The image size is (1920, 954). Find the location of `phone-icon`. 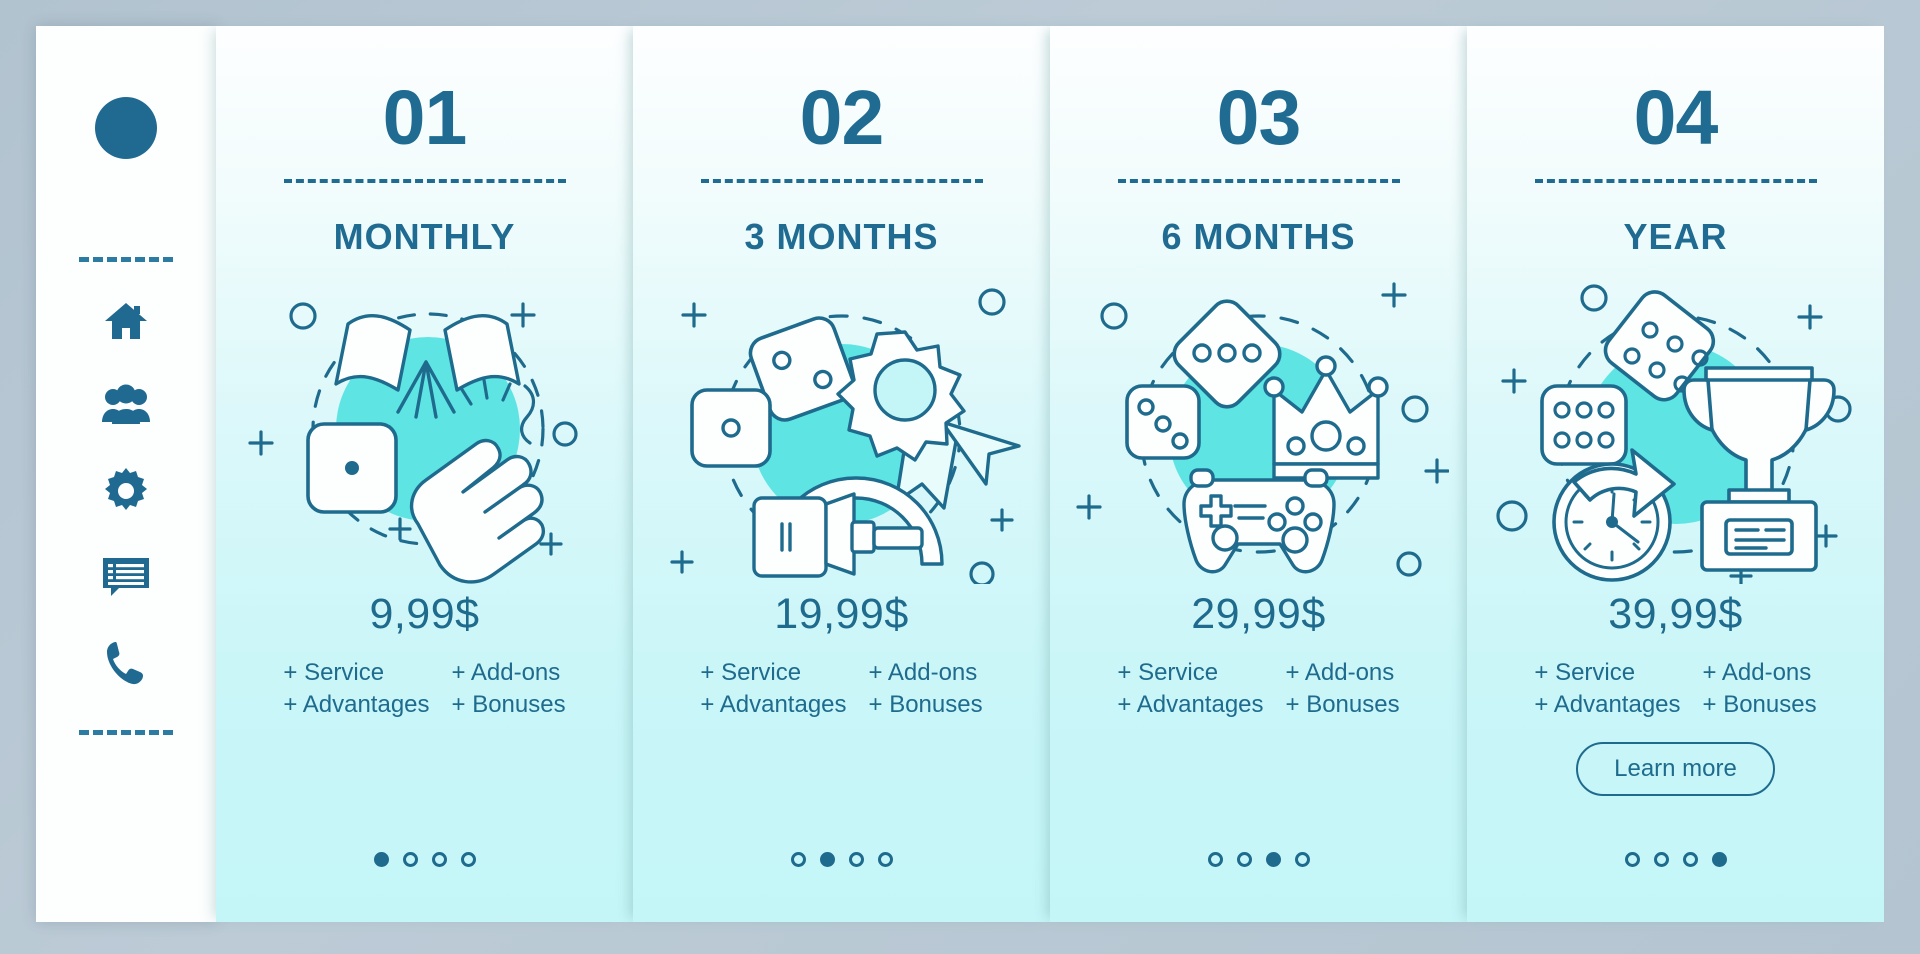

phone-icon is located at coordinates (126, 663).